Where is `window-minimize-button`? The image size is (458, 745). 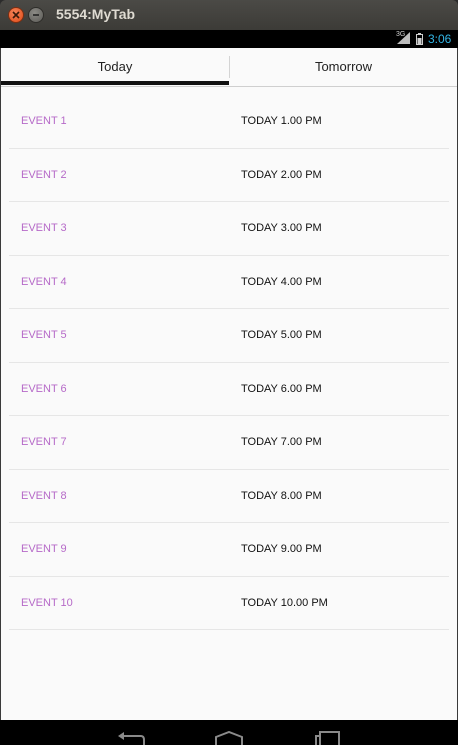
window-minimize-button is located at coordinates (36, 15).